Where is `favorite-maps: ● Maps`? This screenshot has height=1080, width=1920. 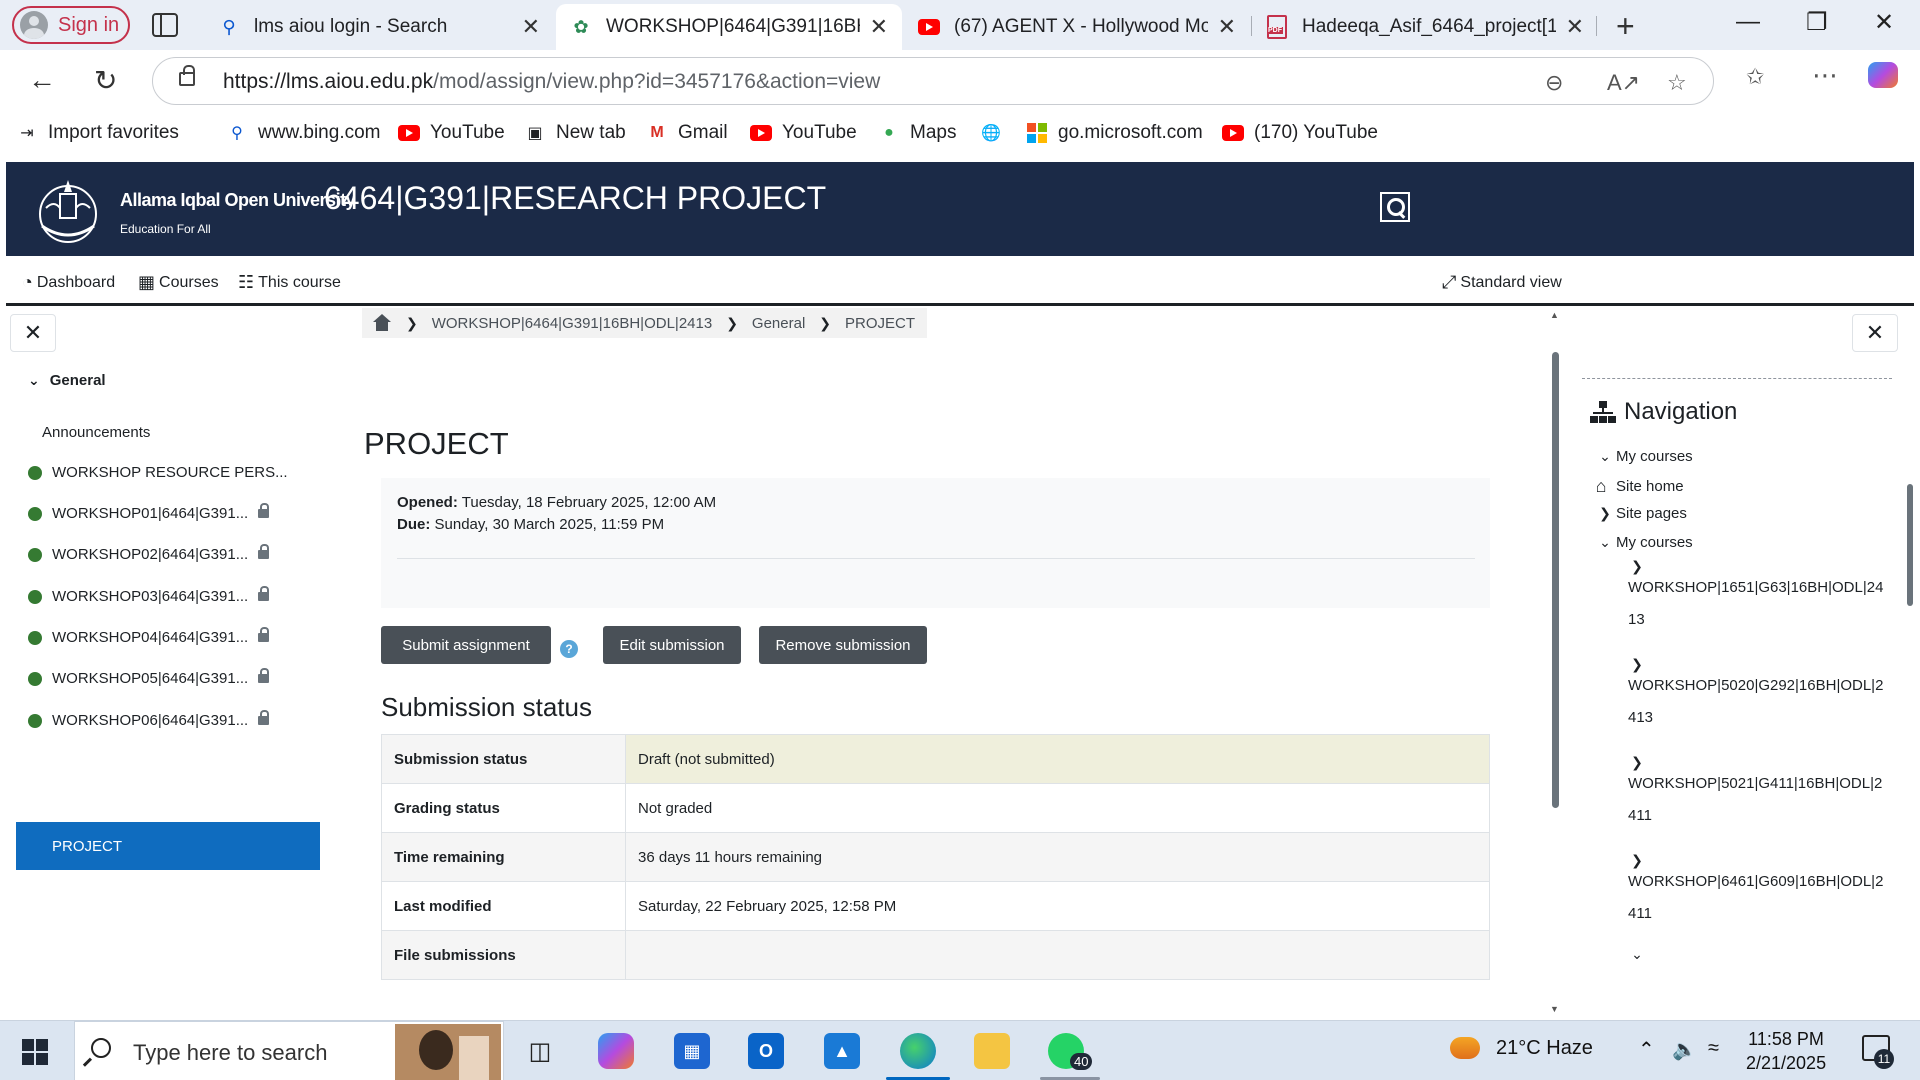 favorite-maps: ● Maps is located at coordinates (917, 133).